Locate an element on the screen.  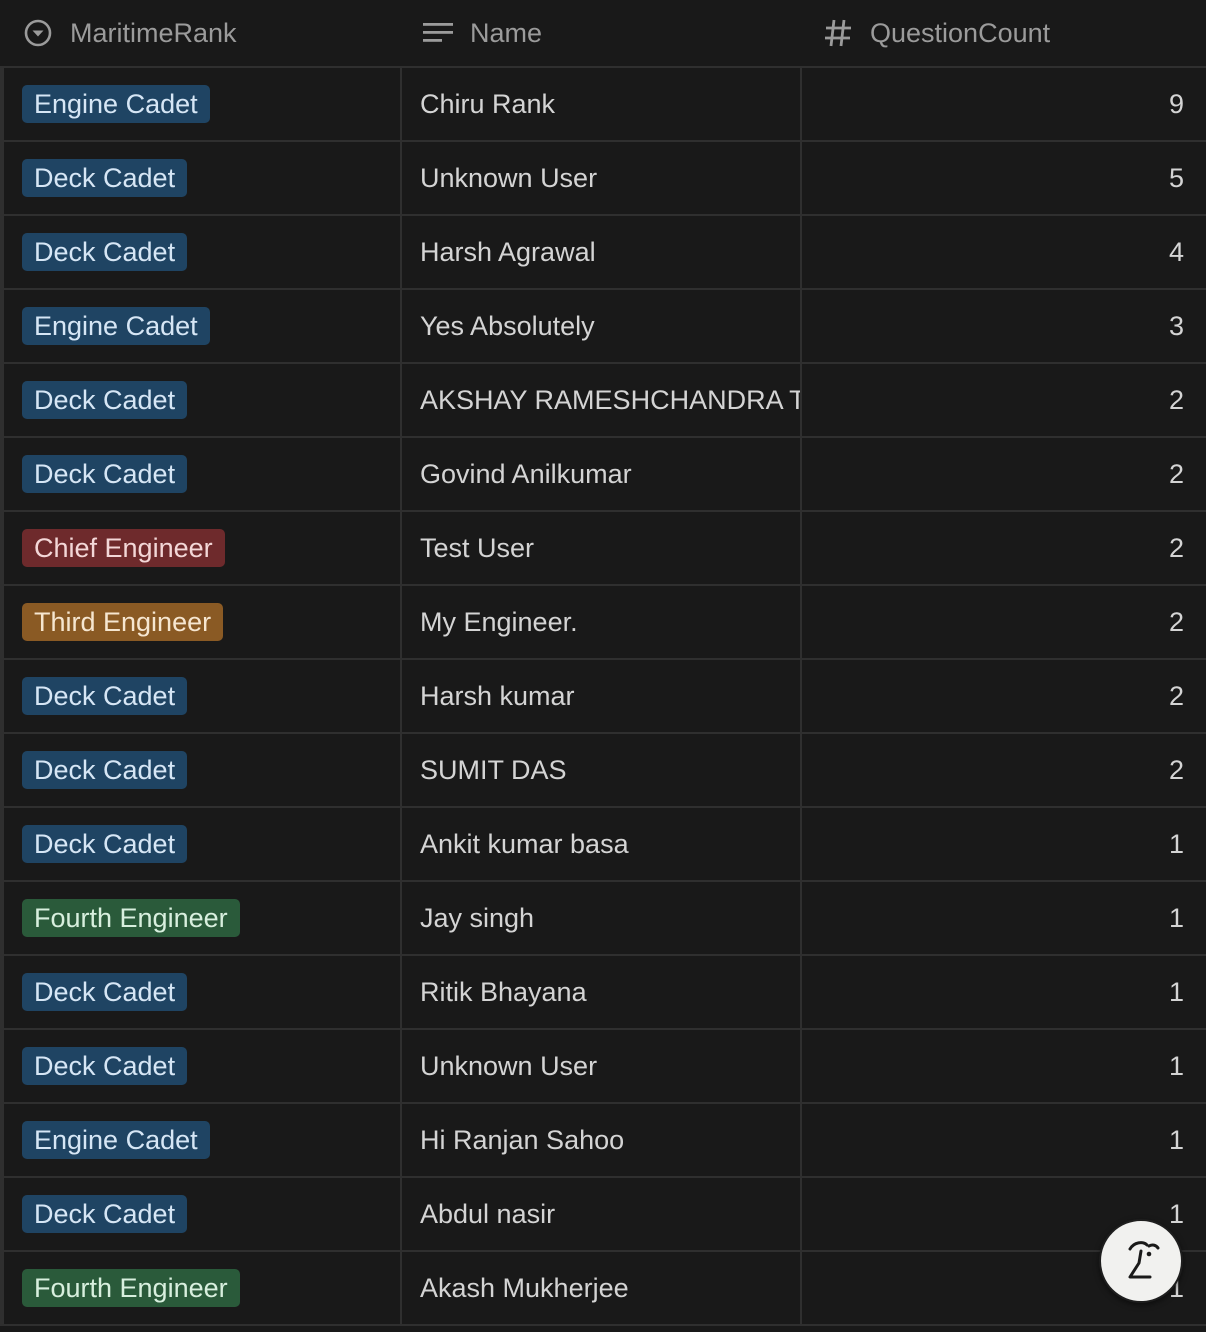
hash-icon is located at coordinates (838, 33).